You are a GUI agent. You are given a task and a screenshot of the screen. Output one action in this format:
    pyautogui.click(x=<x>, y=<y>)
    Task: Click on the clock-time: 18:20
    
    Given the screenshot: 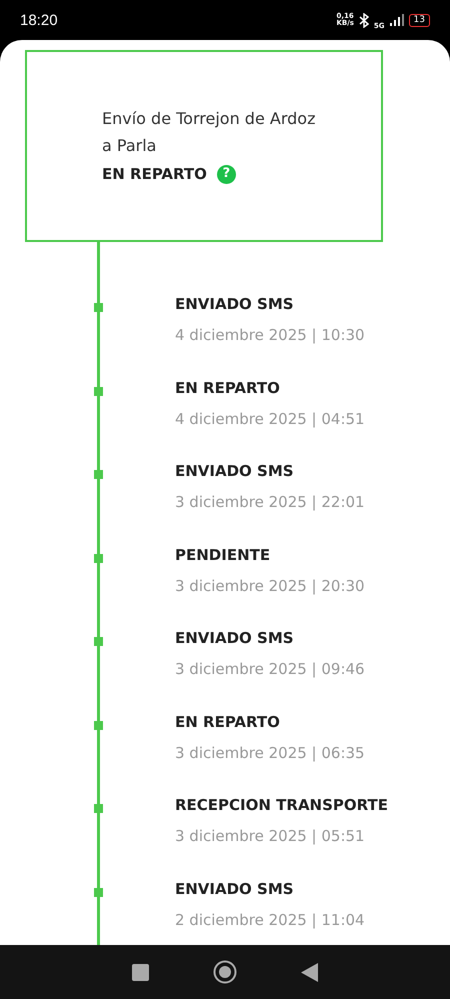 What is the action you would take?
    pyautogui.click(x=39, y=20)
    